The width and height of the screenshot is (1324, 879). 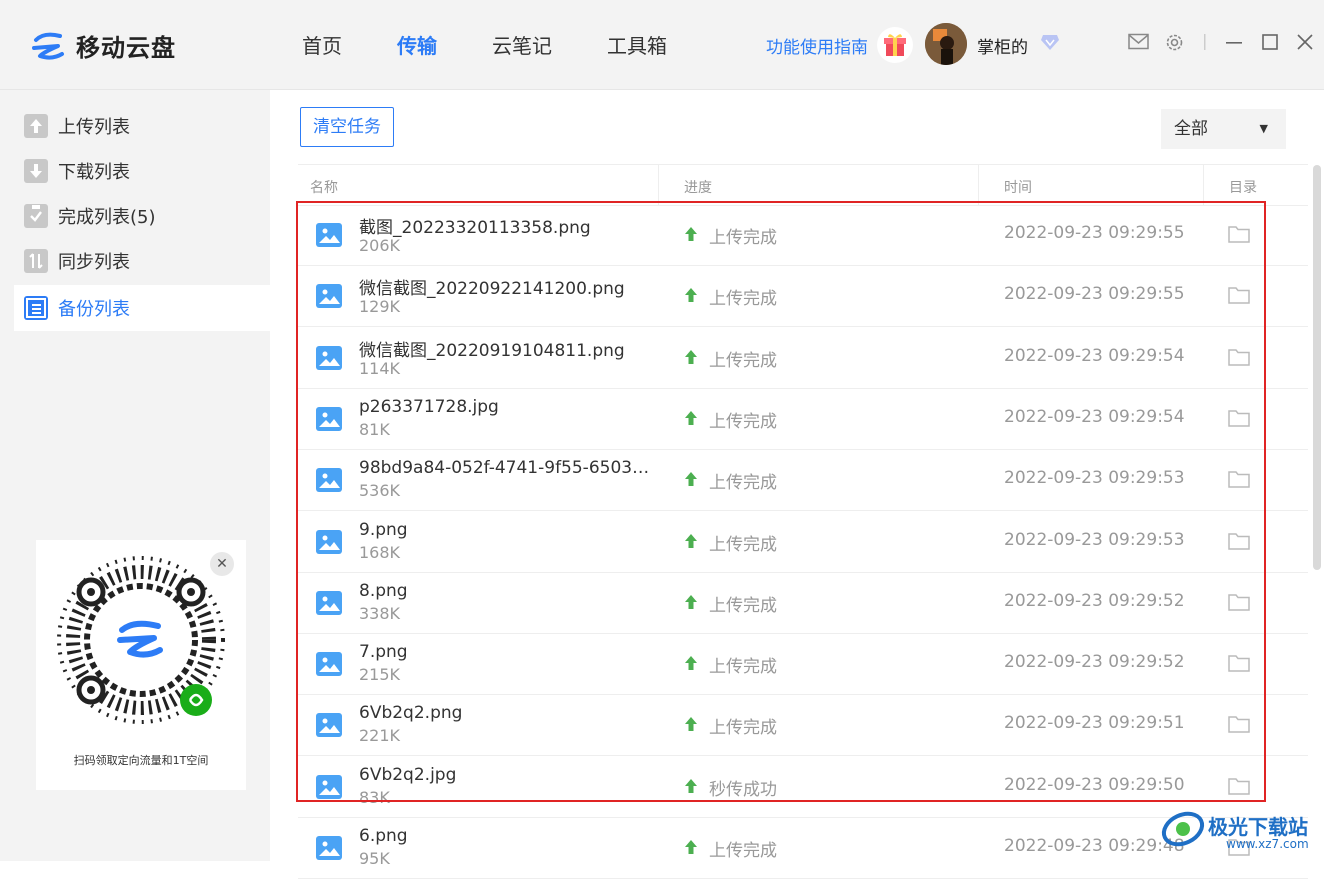 I want to click on check-clipboard-icon, so click(x=36, y=216).